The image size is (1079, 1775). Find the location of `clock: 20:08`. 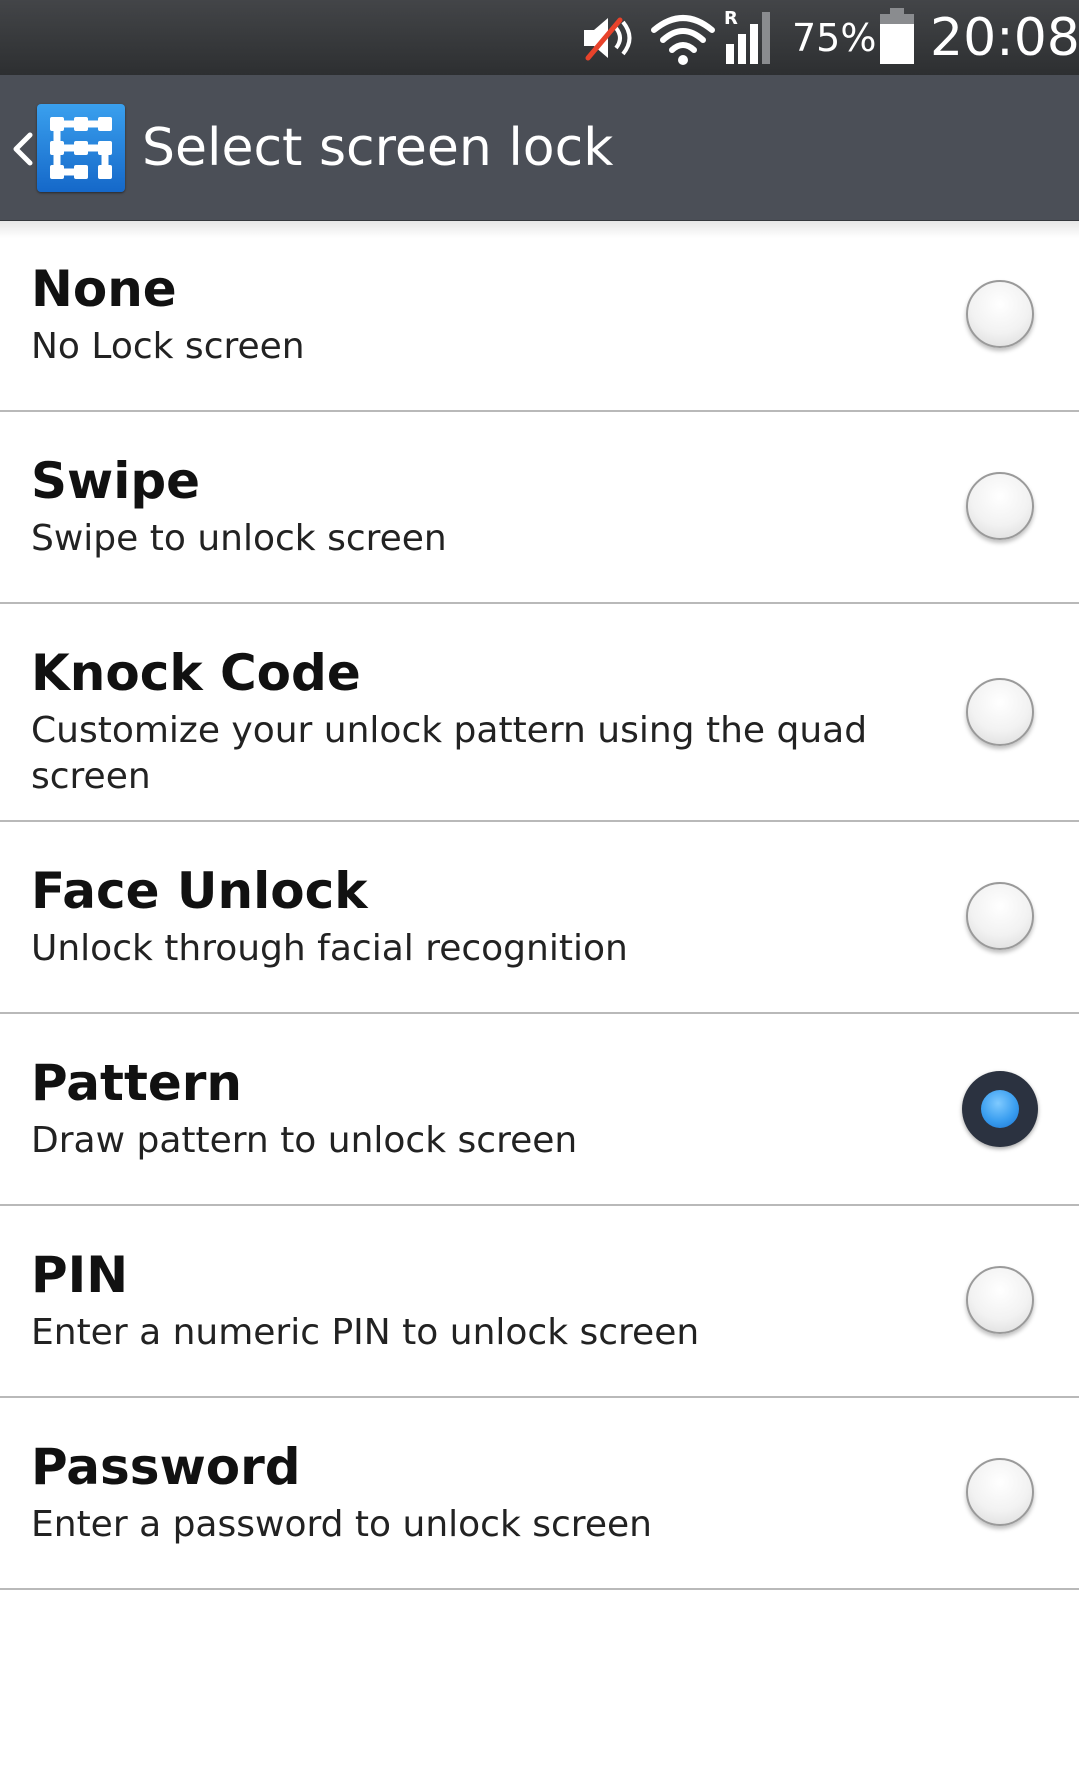

clock: 20:08 is located at coordinates (1004, 38).